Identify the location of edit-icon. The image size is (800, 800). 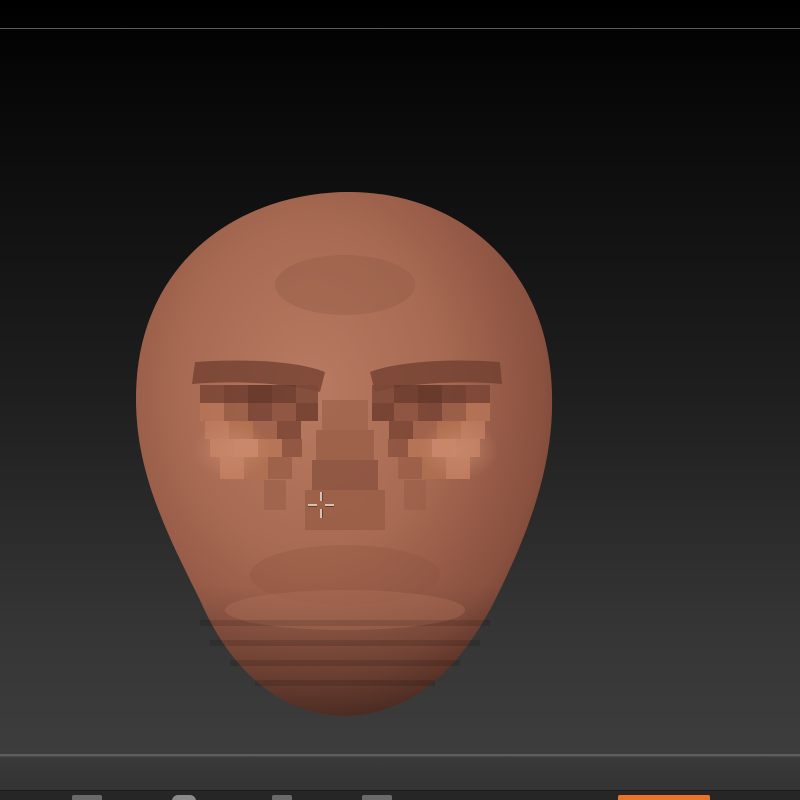
(664, 797).